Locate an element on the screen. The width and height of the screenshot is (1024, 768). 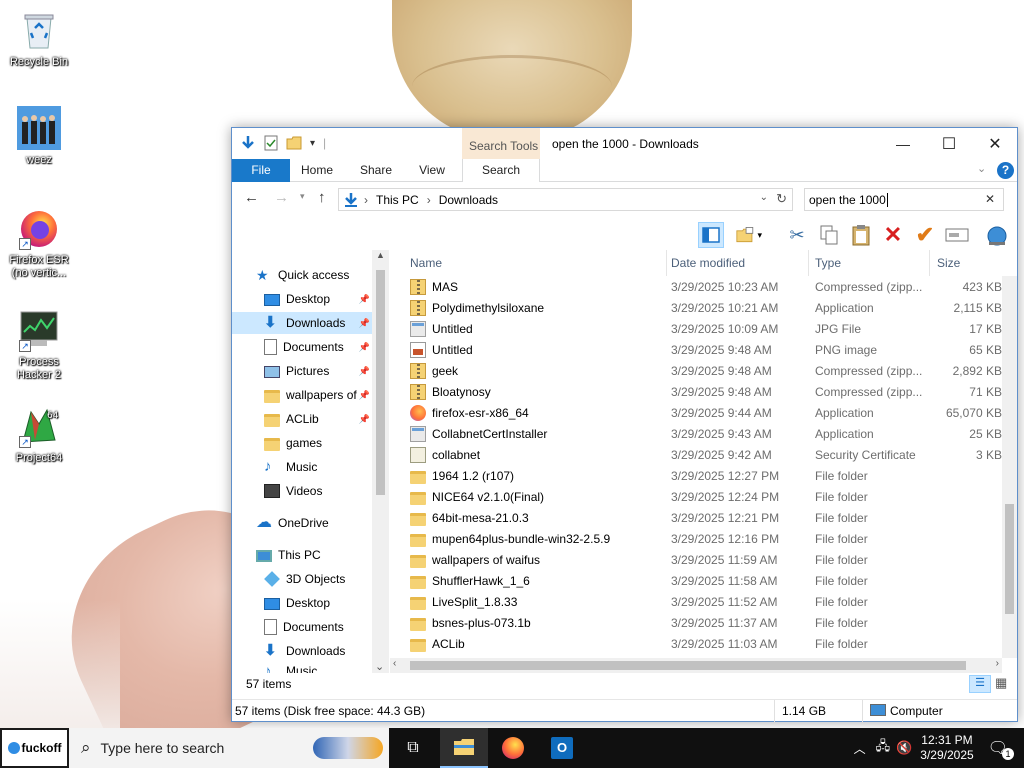
close-button: ✕ is located at coordinates (995, 143).